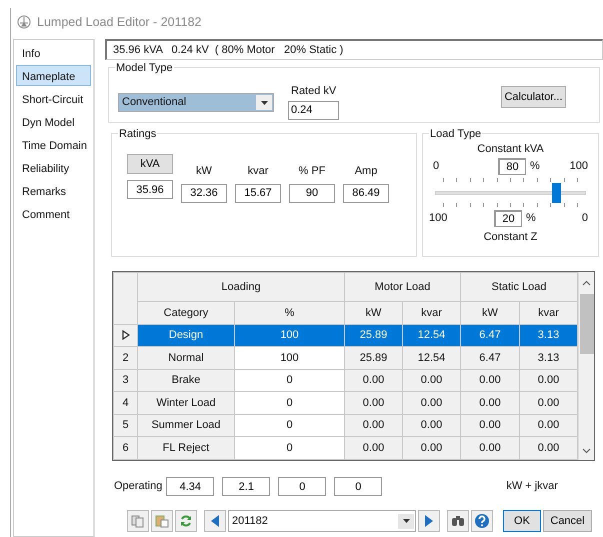  What do you see at coordinates (556, 192) in the screenshot?
I see `slider-thumb` at bounding box center [556, 192].